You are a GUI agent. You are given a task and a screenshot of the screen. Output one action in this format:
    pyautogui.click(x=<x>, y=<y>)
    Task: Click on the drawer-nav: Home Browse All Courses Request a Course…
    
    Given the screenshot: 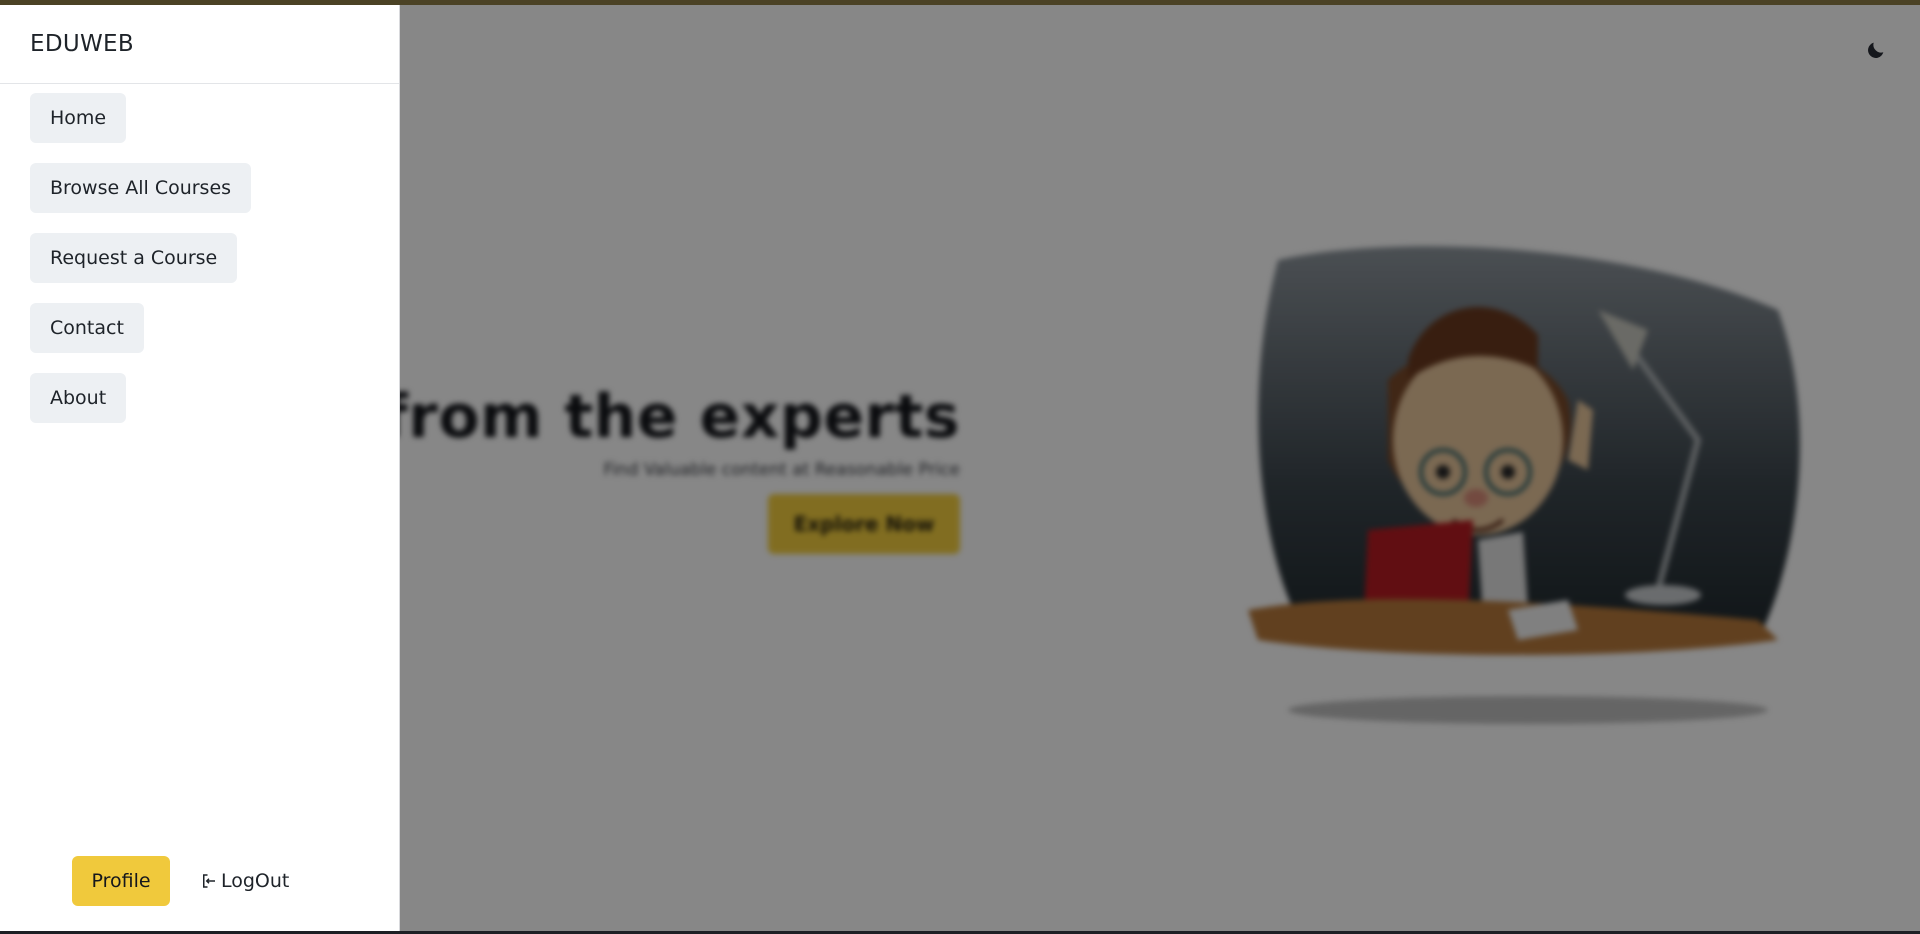 What is the action you would take?
    pyautogui.click(x=199, y=263)
    